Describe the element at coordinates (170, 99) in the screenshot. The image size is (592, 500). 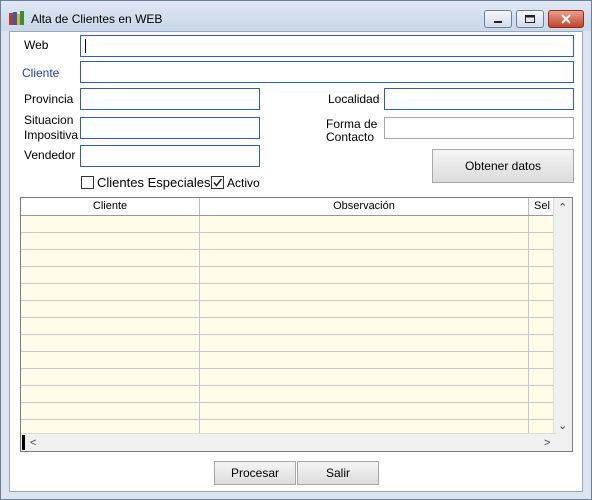
I see `provincia-input` at that location.